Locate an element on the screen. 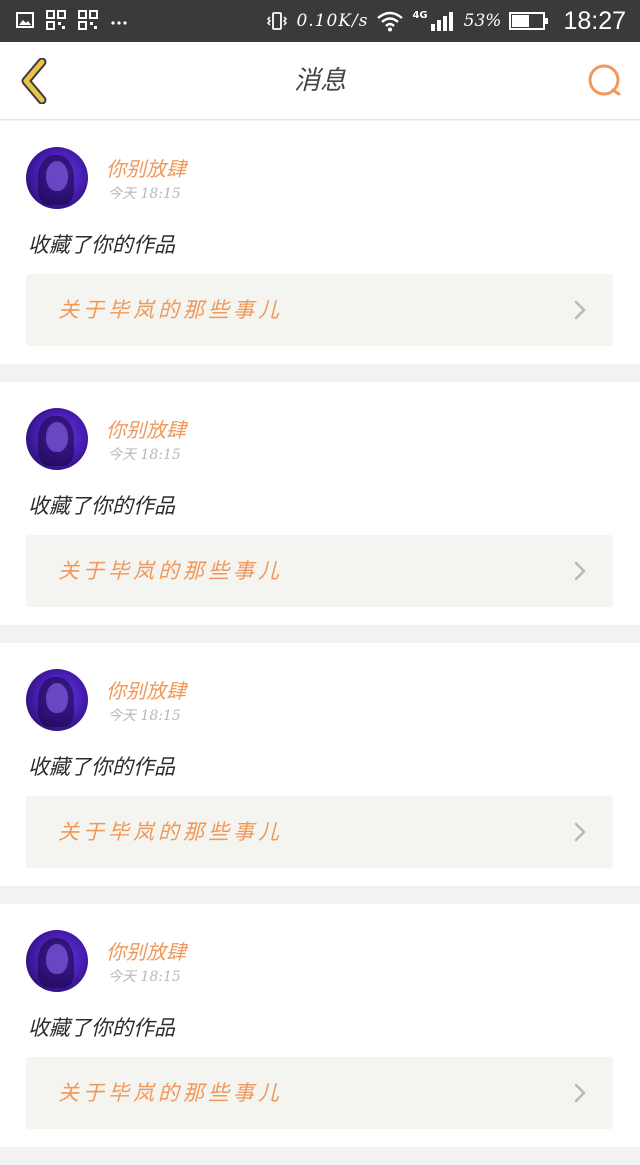 The width and height of the screenshot is (640, 1165). more-dots-icon is located at coordinates (119, 23).